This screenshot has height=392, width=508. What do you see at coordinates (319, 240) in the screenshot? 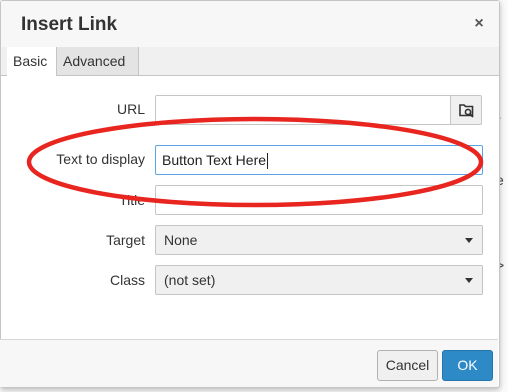
I see `target-select: None` at bounding box center [319, 240].